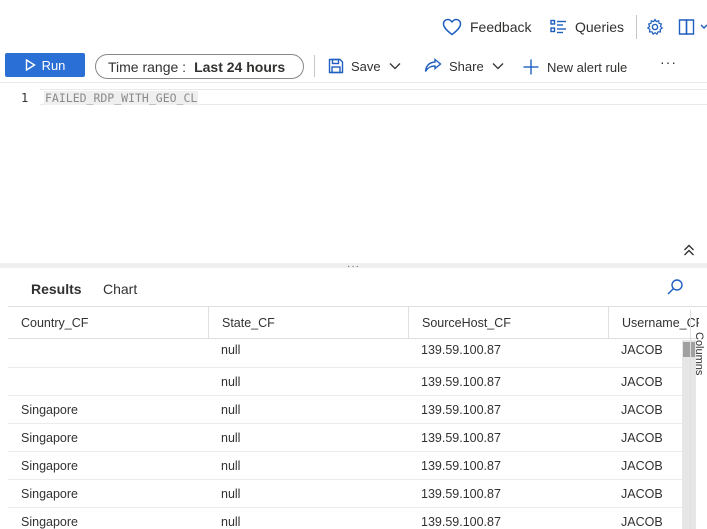 The height and width of the screenshot is (529, 707). I want to click on queries-button: Queries, so click(587, 27).